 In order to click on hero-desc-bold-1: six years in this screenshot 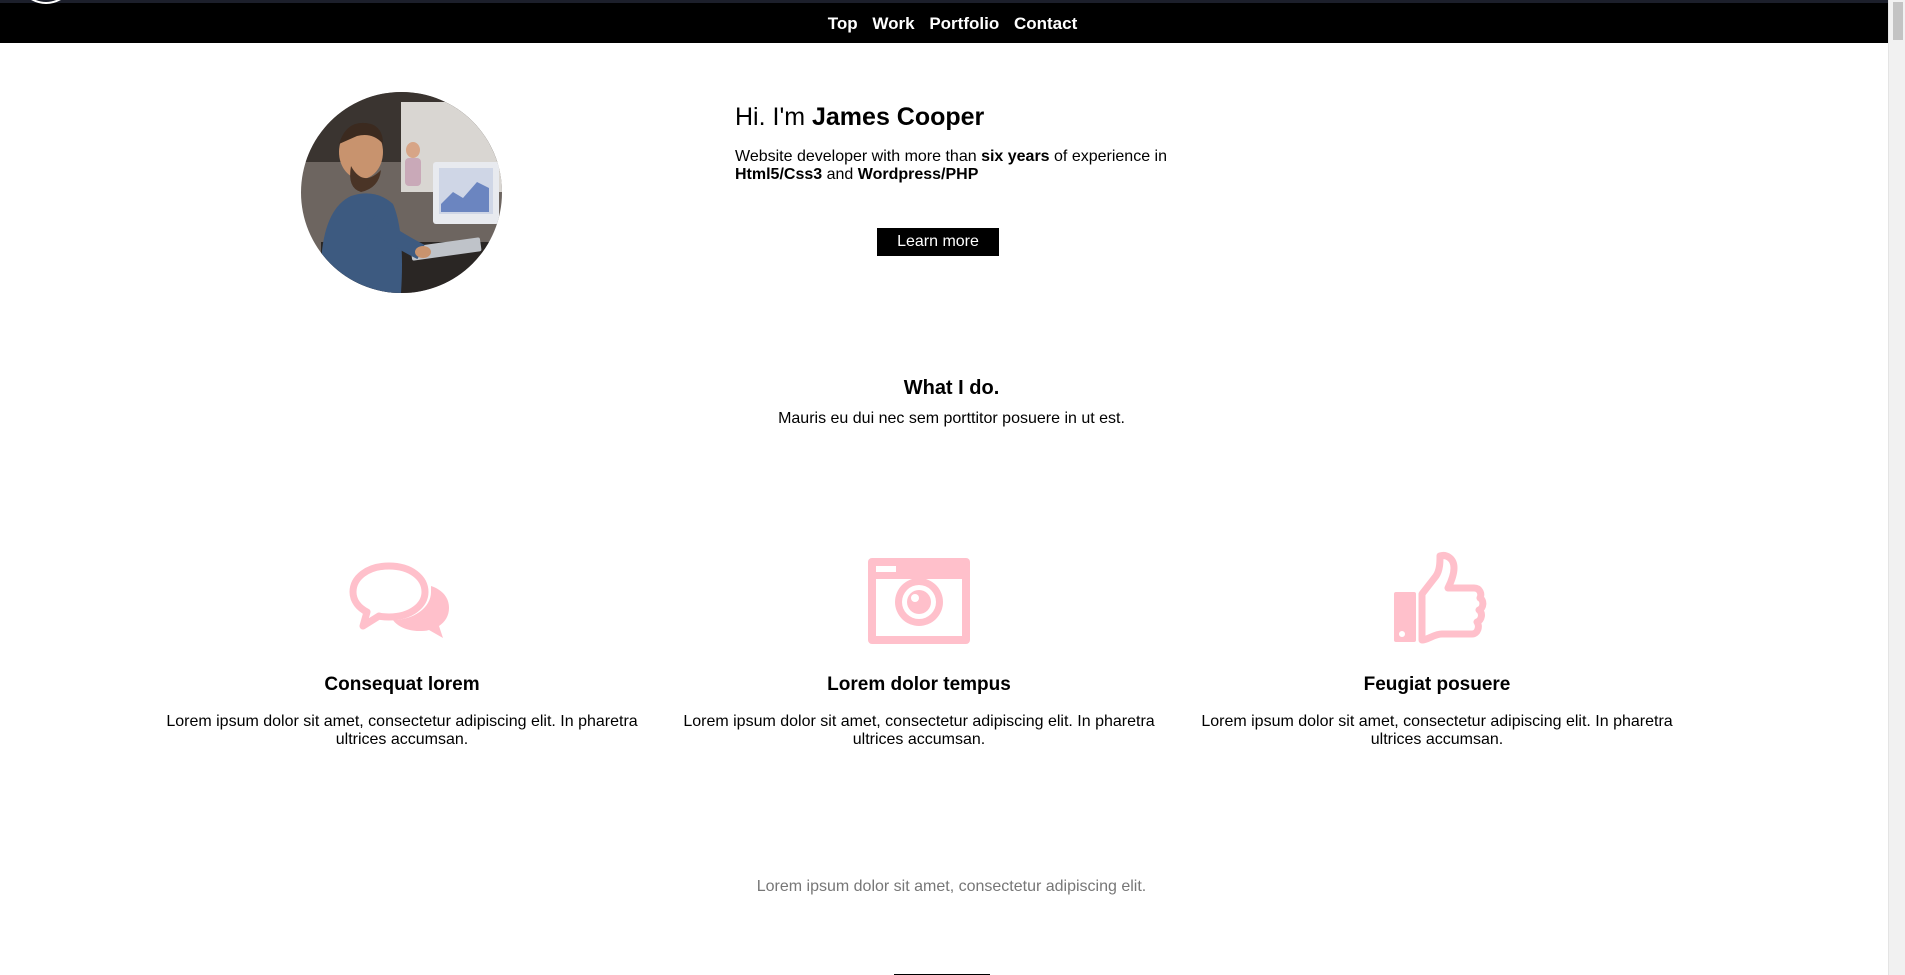, I will do `click(1015, 156)`.